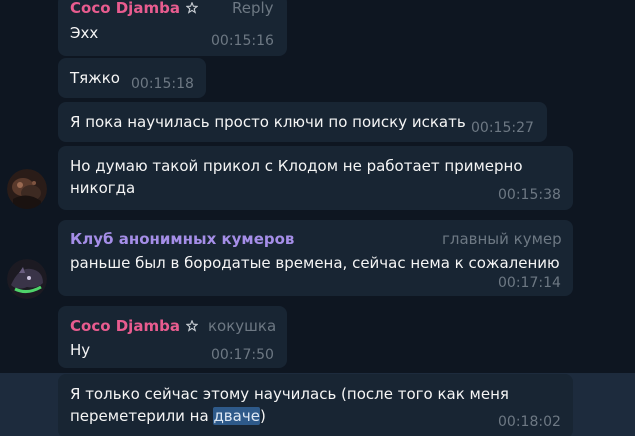  Describe the element at coordinates (80, 350) in the screenshot. I see `message-text: Ну` at that location.